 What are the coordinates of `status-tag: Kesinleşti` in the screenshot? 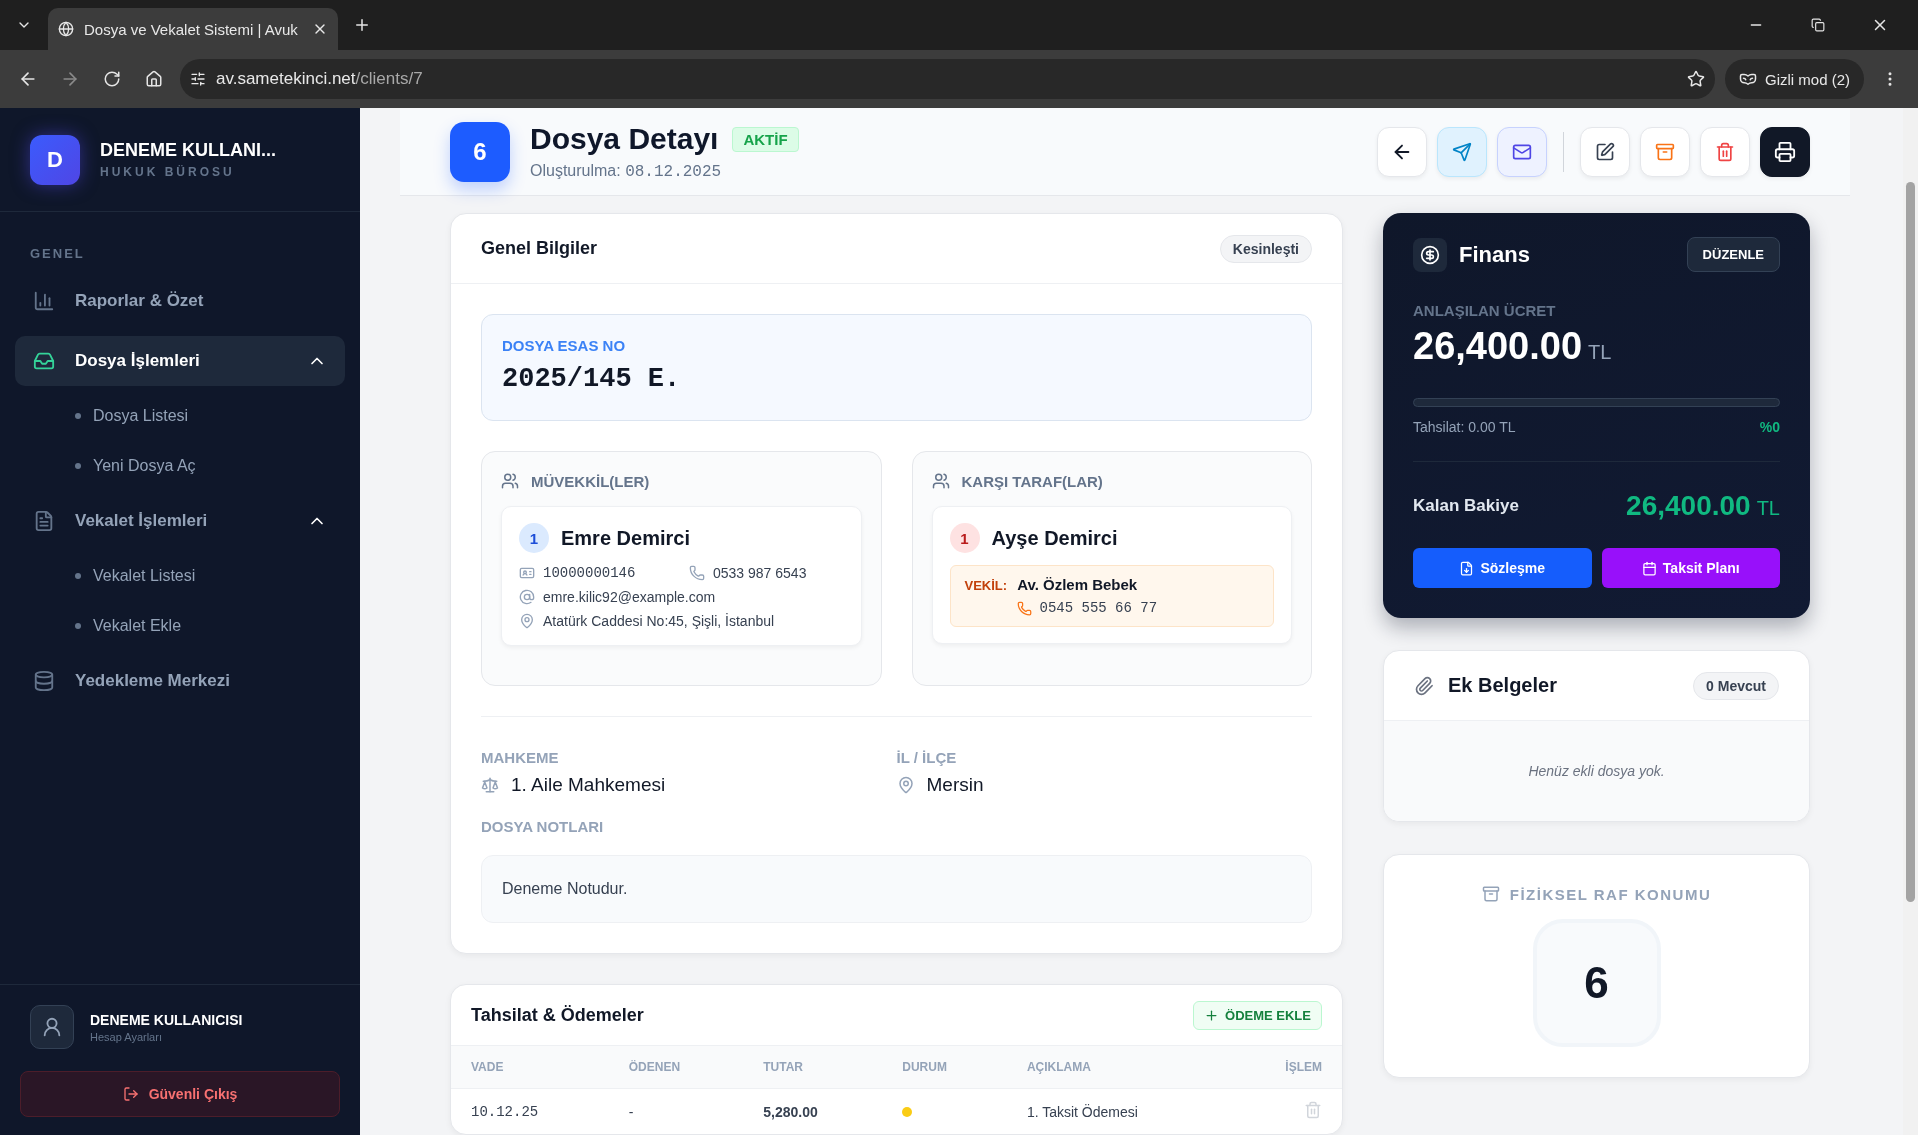 It's located at (1265, 248).